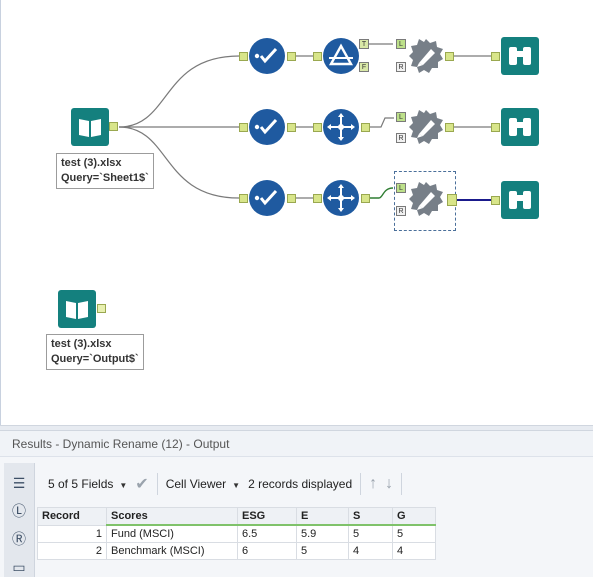 The image size is (593, 577). Describe the element at coordinates (105, 178) in the screenshot. I see `annotation-line-2: Query=`Sheet1$`` at that location.